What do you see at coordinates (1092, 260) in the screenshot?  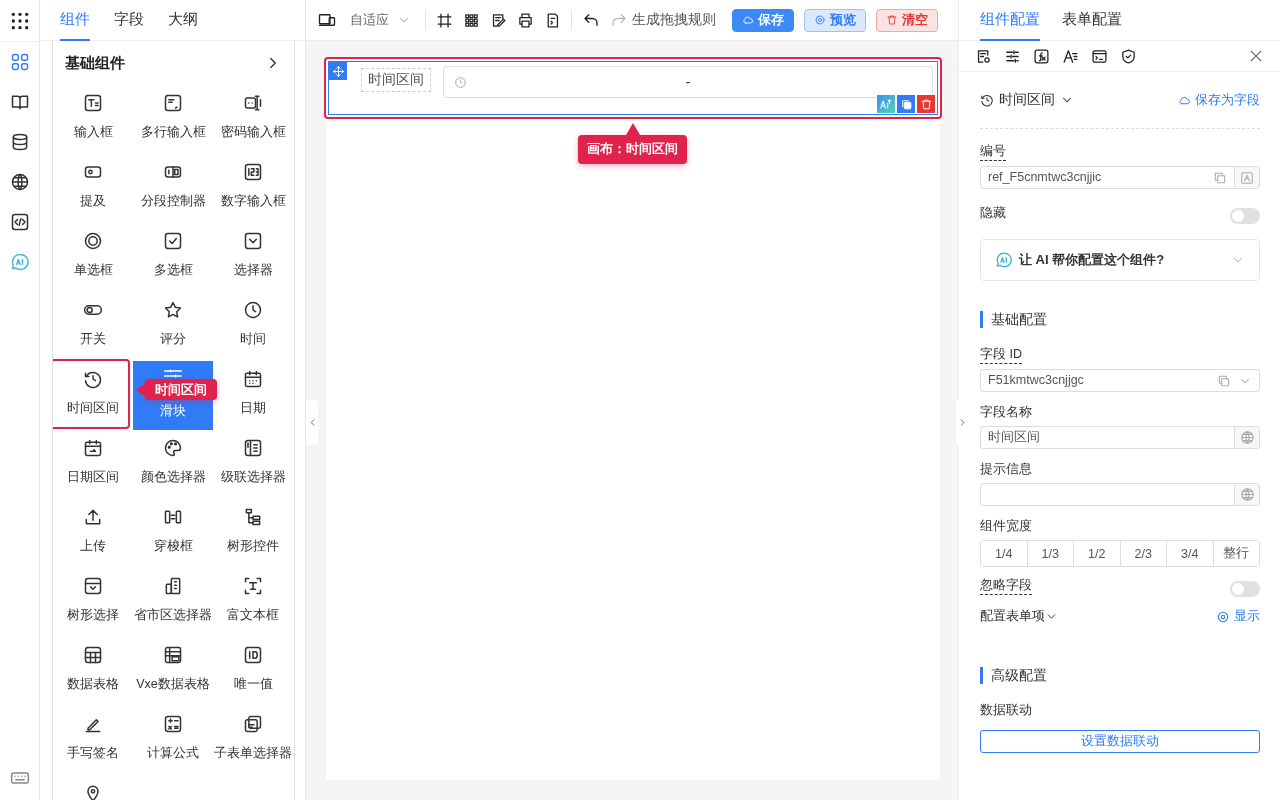 I see `ai-prompt: 让 AI 帮你配置这个组件?` at bounding box center [1092, 260].